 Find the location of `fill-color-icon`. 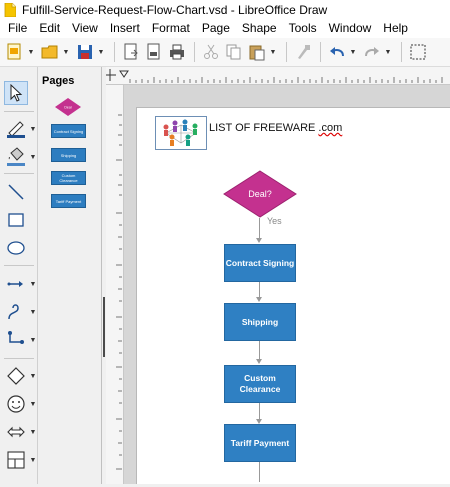

fill-color-icon is located at coordinates (16, 157).